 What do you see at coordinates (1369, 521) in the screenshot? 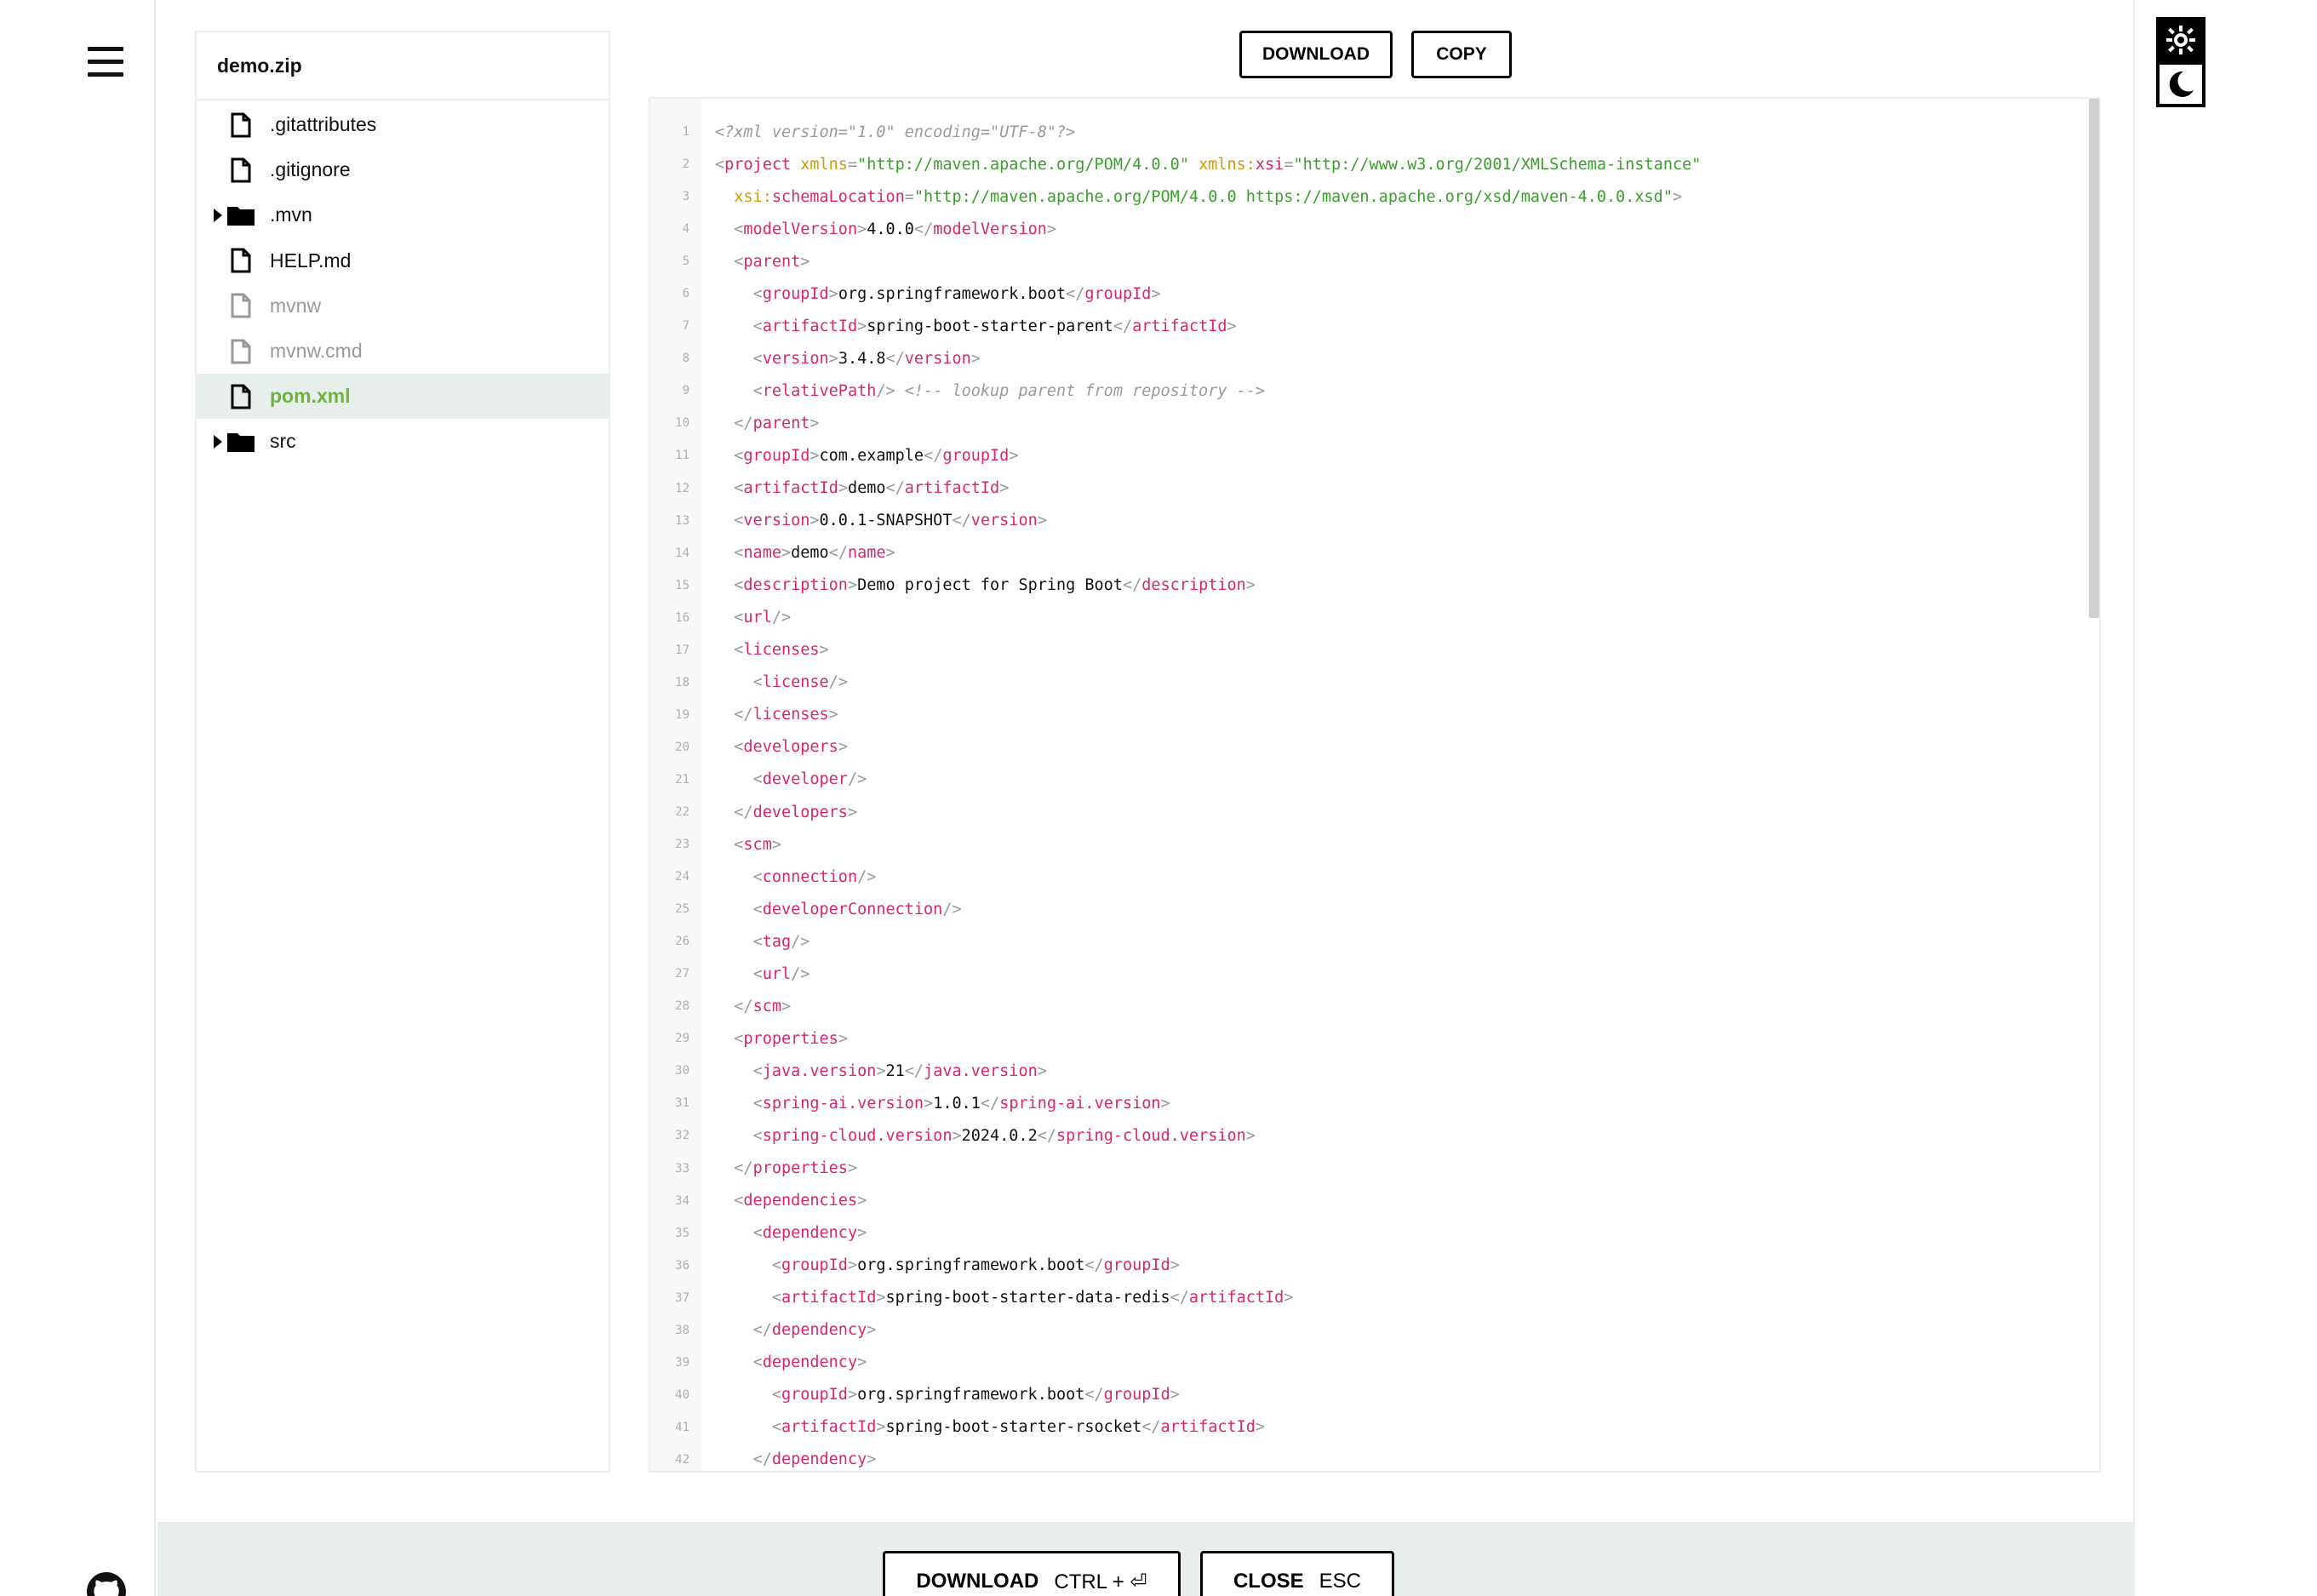
I see `code-line: 13 <version>0.0.1-SNAPSHOT</version>` at bounding box center [1369, 521].